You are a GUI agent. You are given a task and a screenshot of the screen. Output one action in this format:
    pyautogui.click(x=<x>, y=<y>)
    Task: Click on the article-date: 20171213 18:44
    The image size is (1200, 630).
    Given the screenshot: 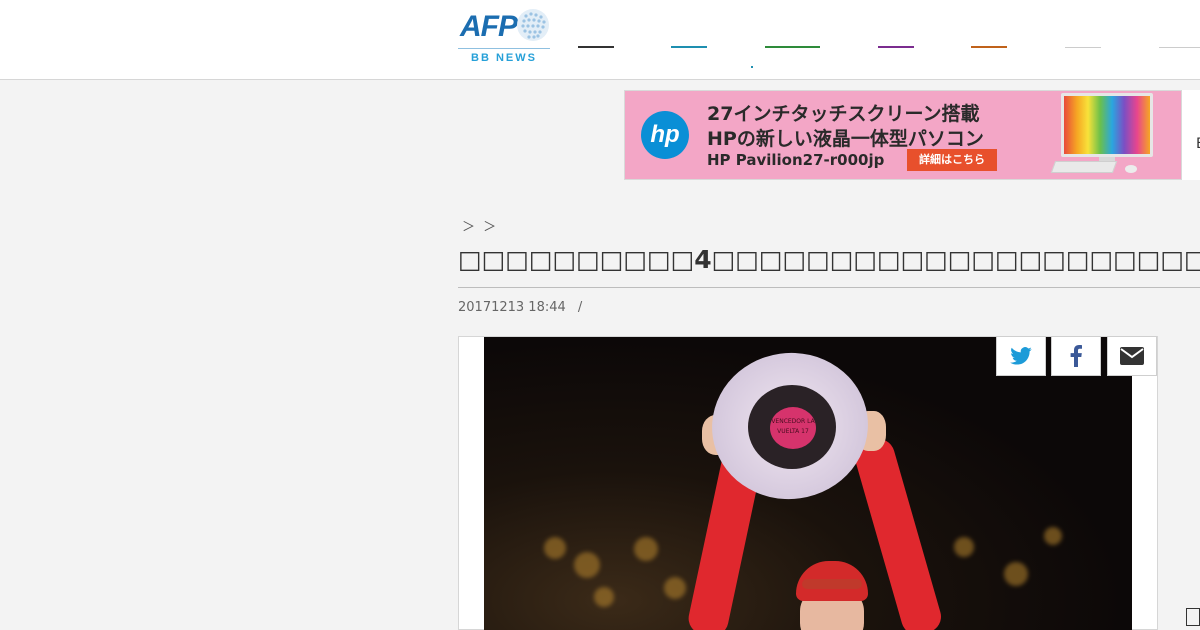 What is the action you would take?
    pyautogui.click(x=512, y=307)
    